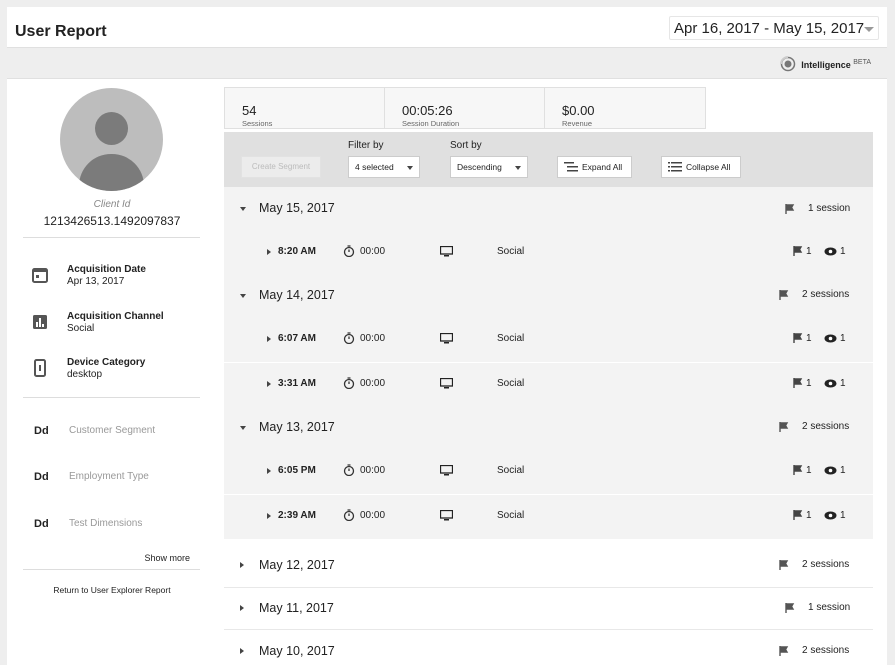 The image size is (895, 665). Describe the element at coordinates (466, 145) in the screenshot. I see `sort-label: Sort by` at that location.